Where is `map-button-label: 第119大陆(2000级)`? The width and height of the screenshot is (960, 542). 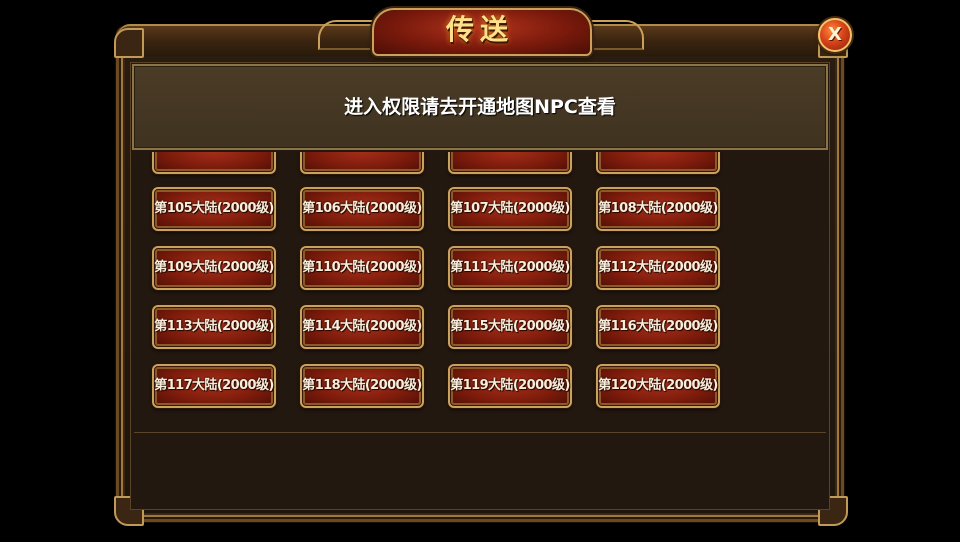
map-button-label: 第119大陆(2000级) is located at coordinates (510, 385).